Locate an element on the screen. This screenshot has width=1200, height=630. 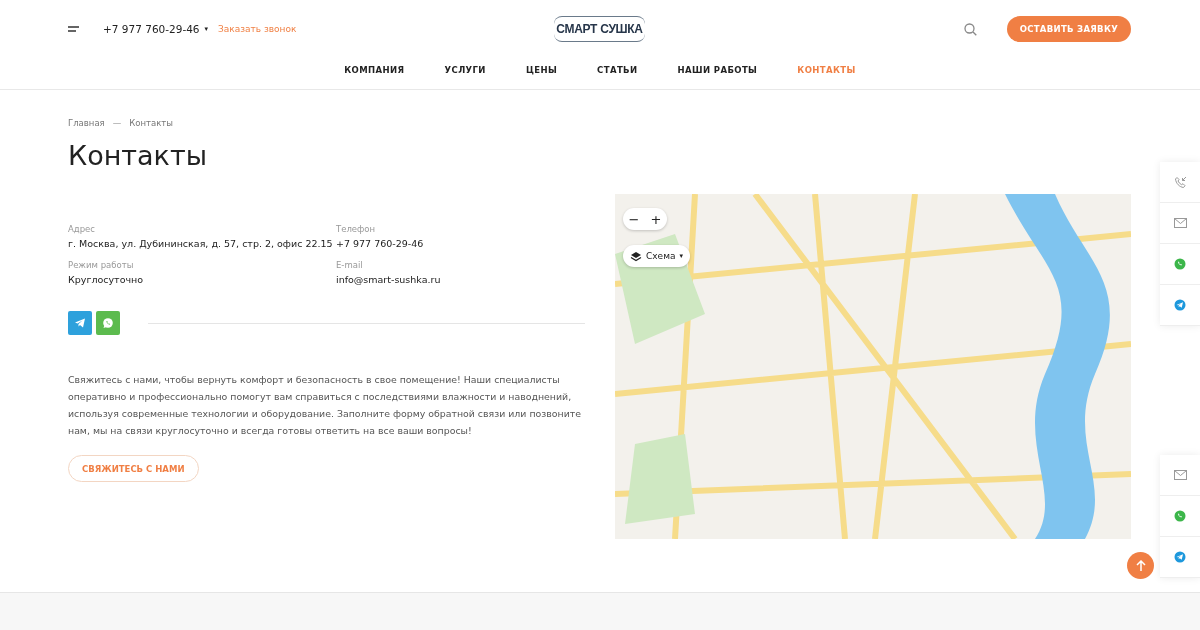
breadcrumb-link: Главная is located at coordinates (86, 123).